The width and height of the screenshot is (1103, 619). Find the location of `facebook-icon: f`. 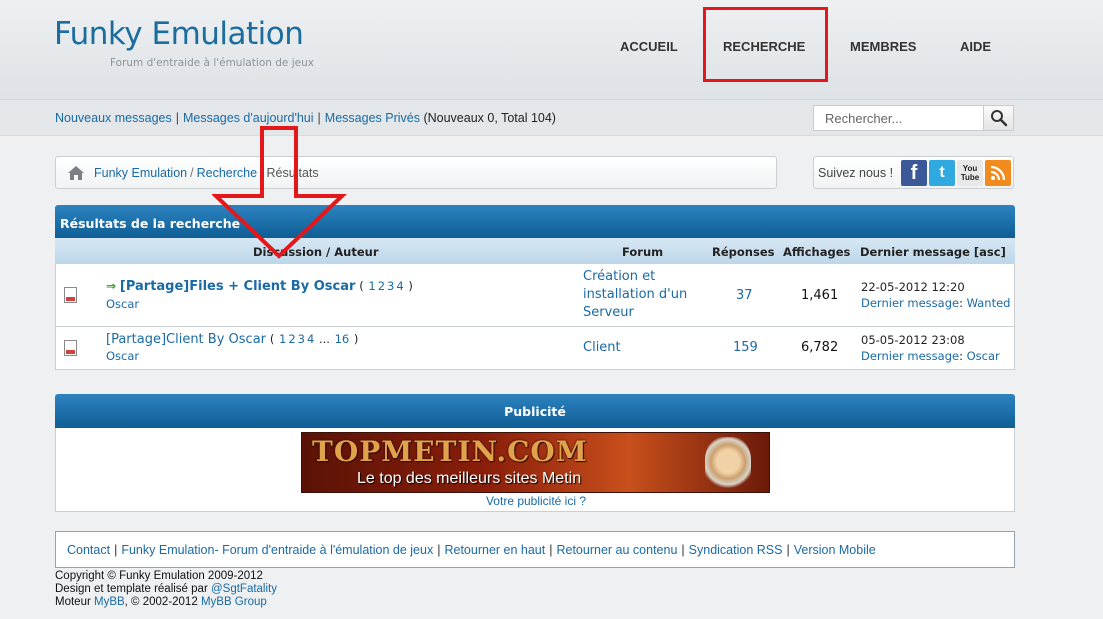

facebook-icon: f is located at coordinates (914, 173).